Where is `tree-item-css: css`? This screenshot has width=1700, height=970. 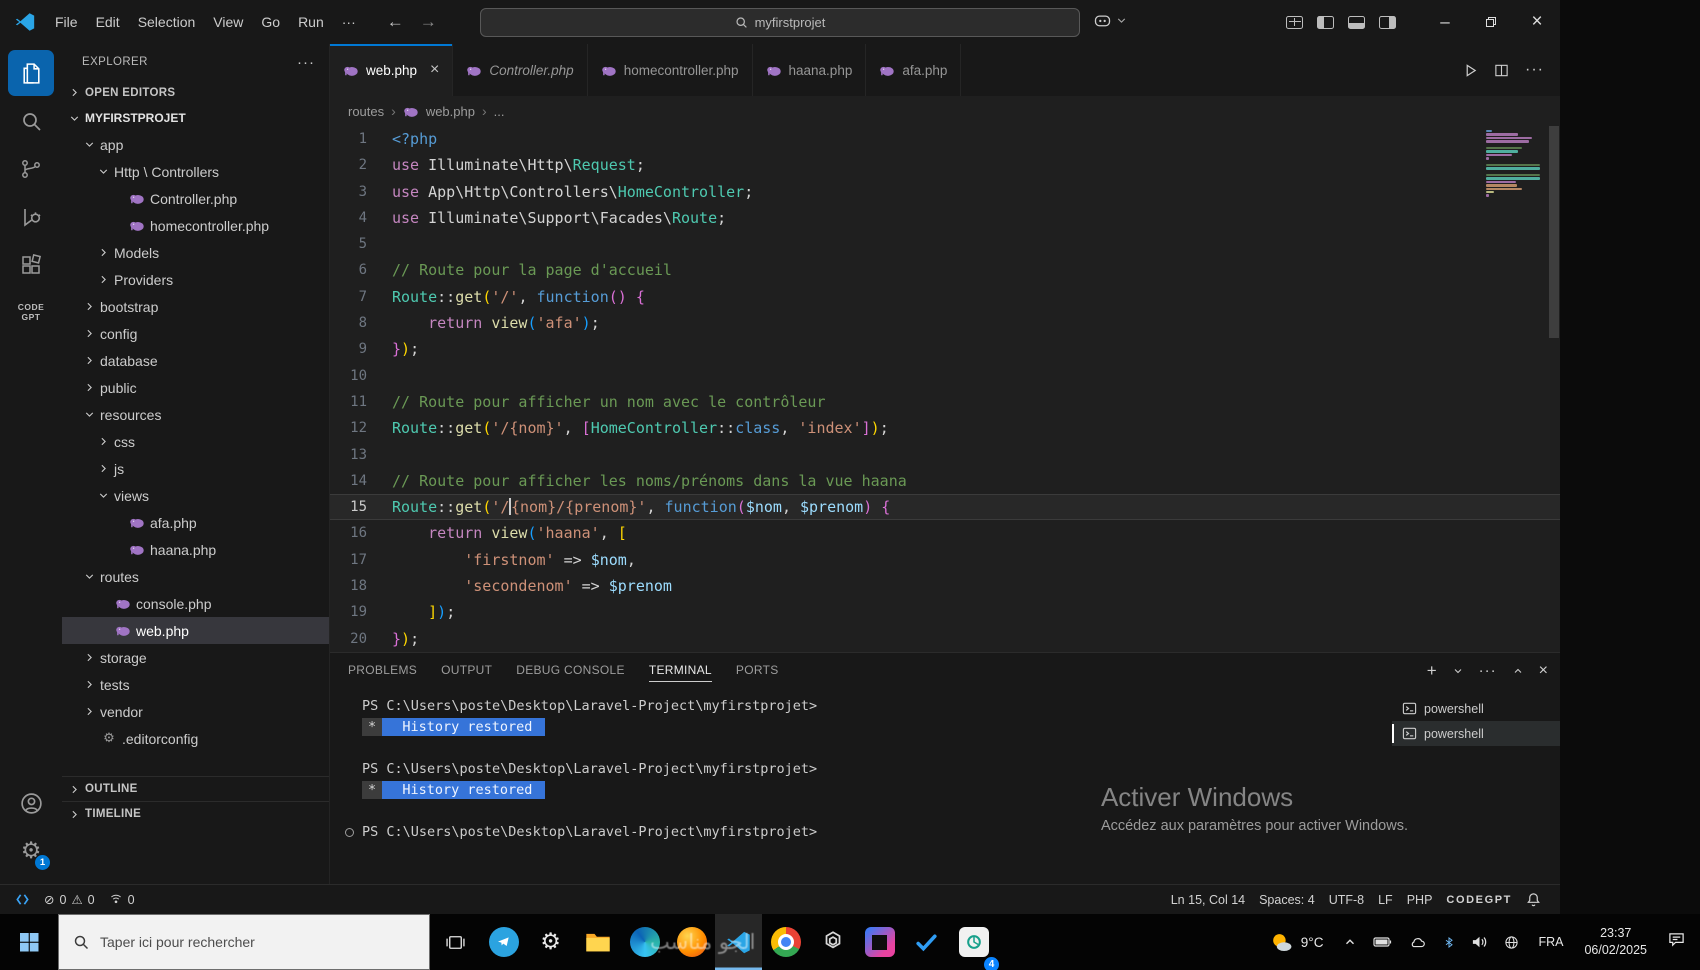 tree-item-css: css is located at coordinates (195, 441).